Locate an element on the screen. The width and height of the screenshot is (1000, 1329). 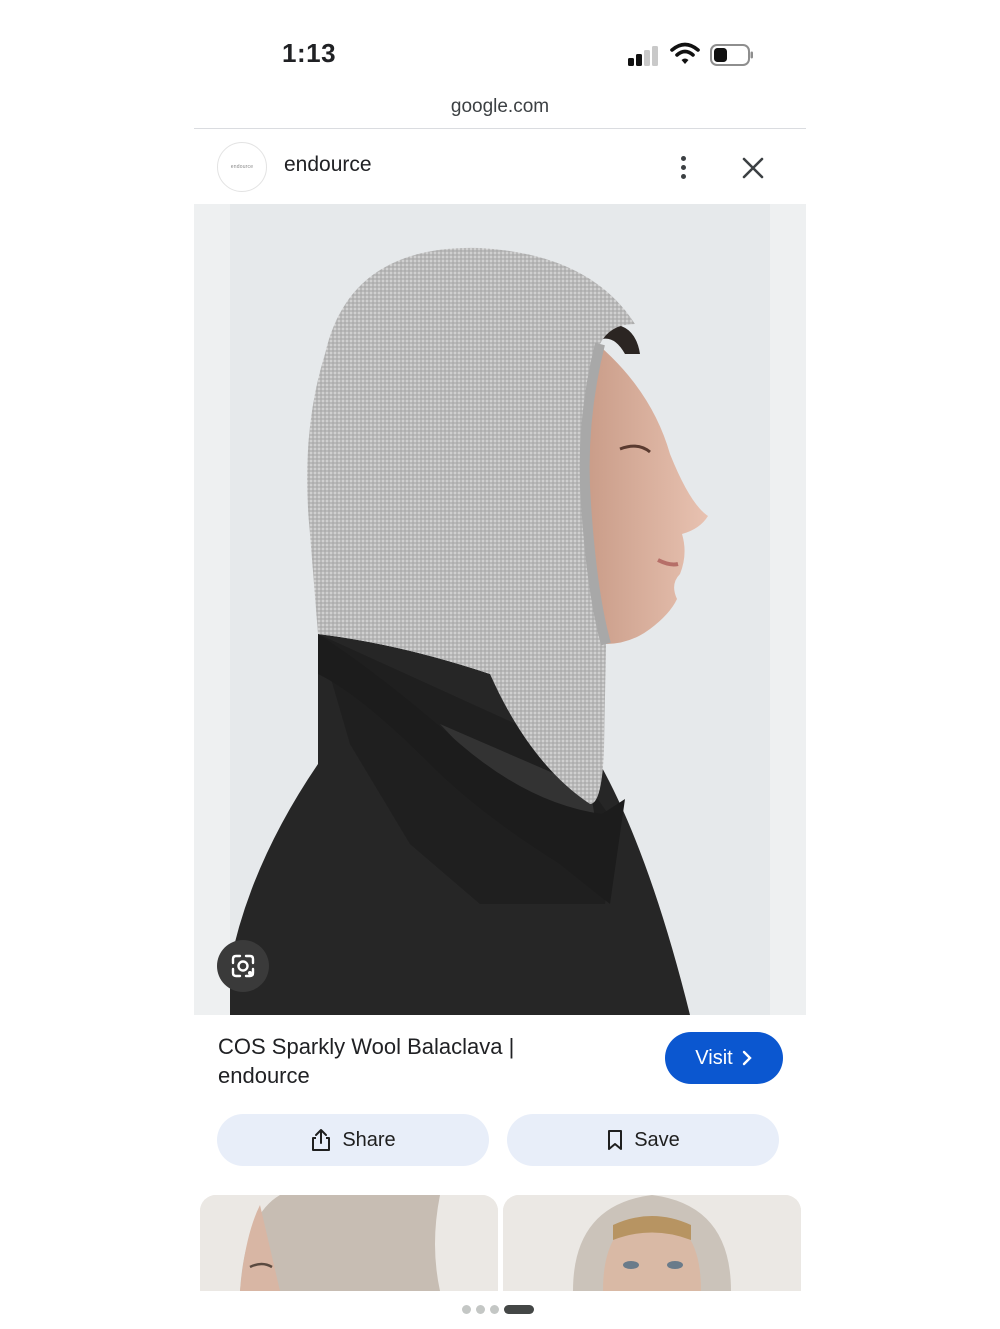
status-bar: 1:13 is located at coordinates (500, 48).